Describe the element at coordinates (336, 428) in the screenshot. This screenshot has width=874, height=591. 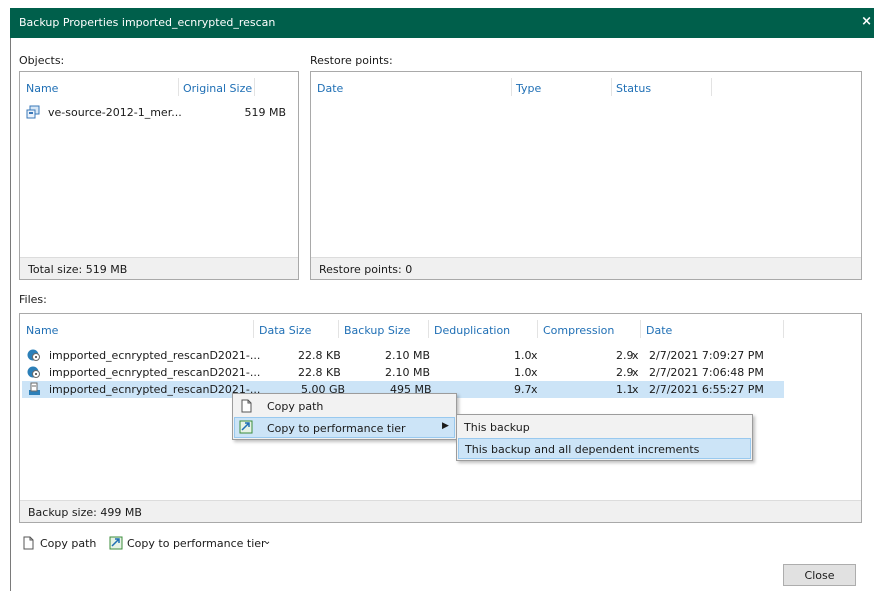
I see `menu-item-label: Copy to performance tier` at that location.